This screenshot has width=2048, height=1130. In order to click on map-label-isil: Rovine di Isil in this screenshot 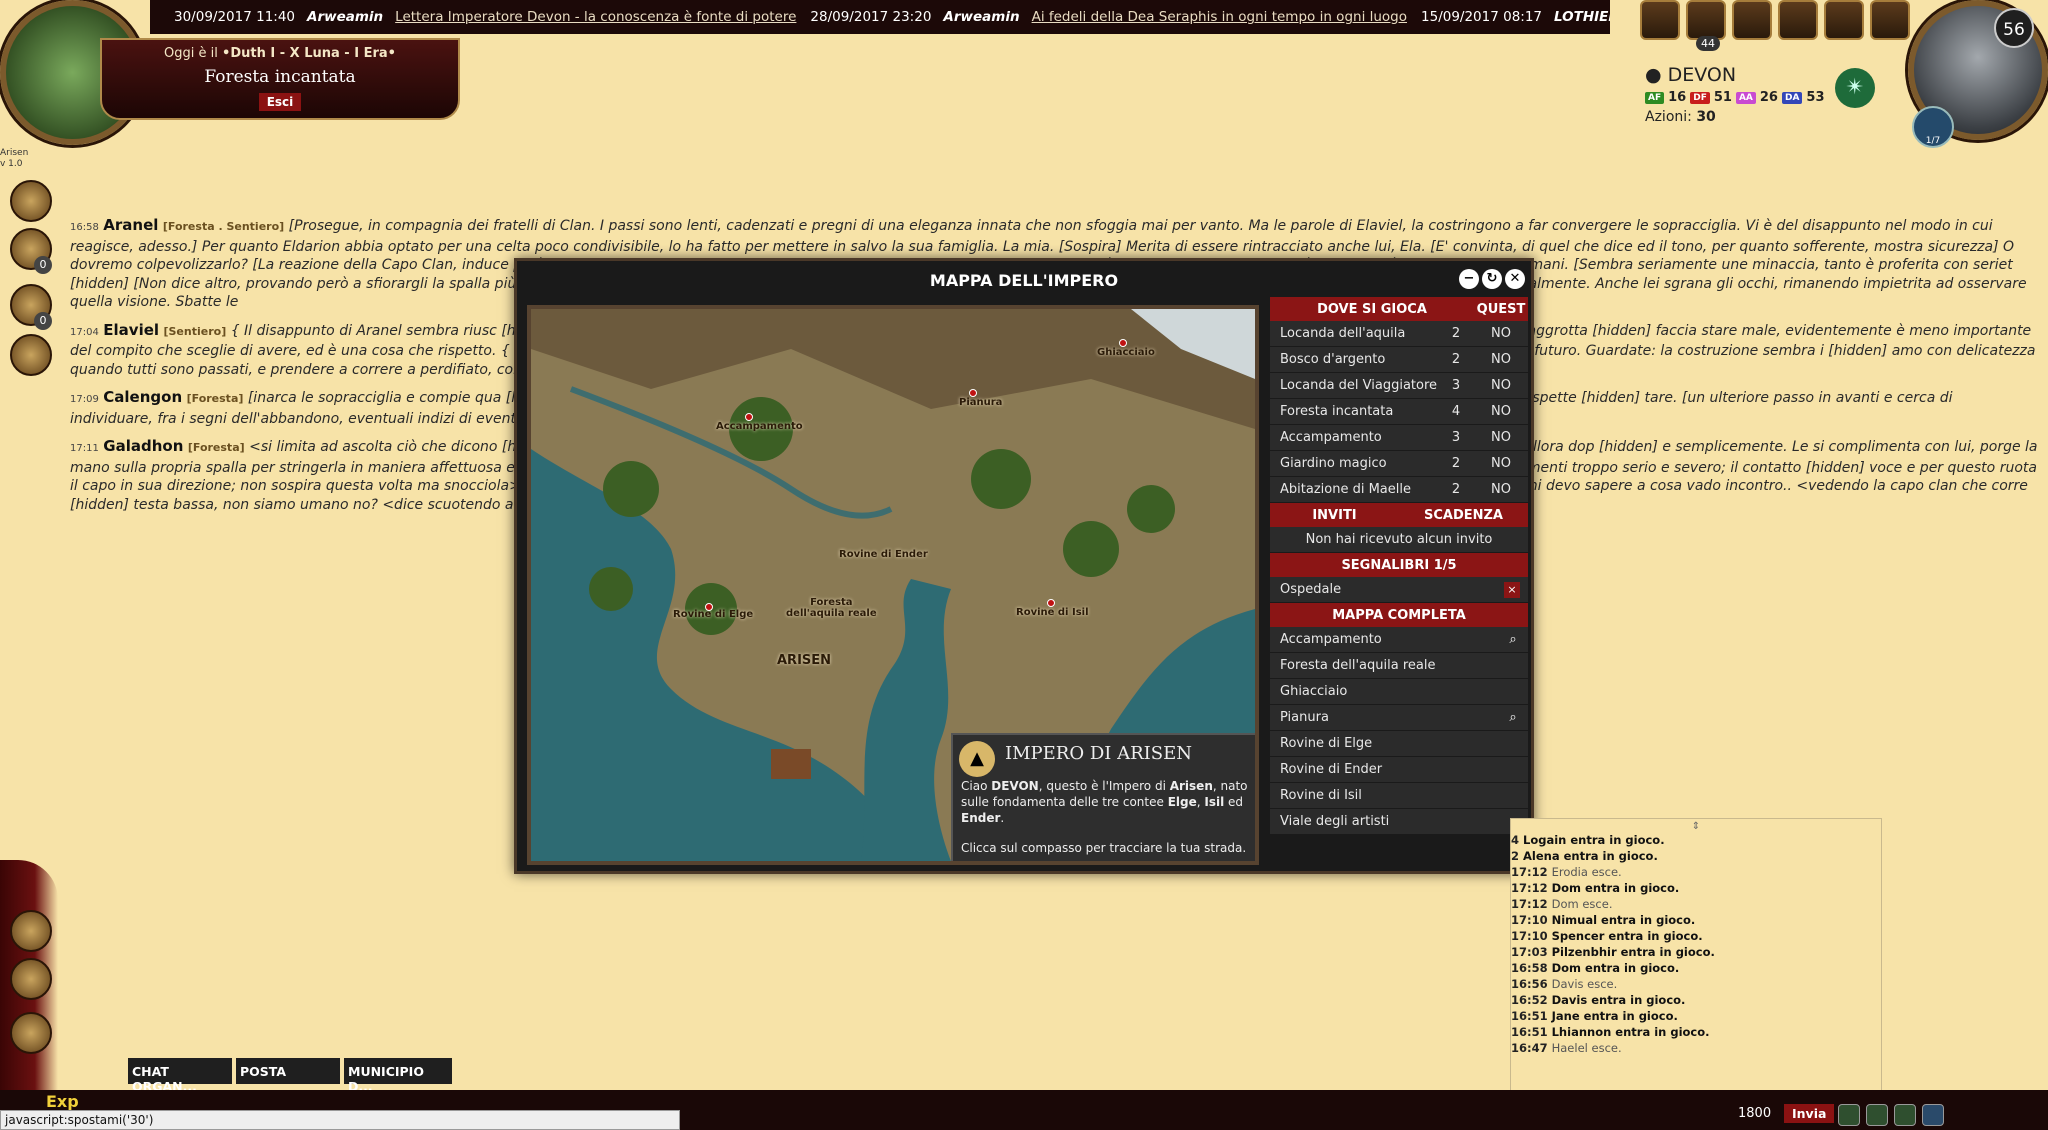, I will do `click(1052, 612)`.